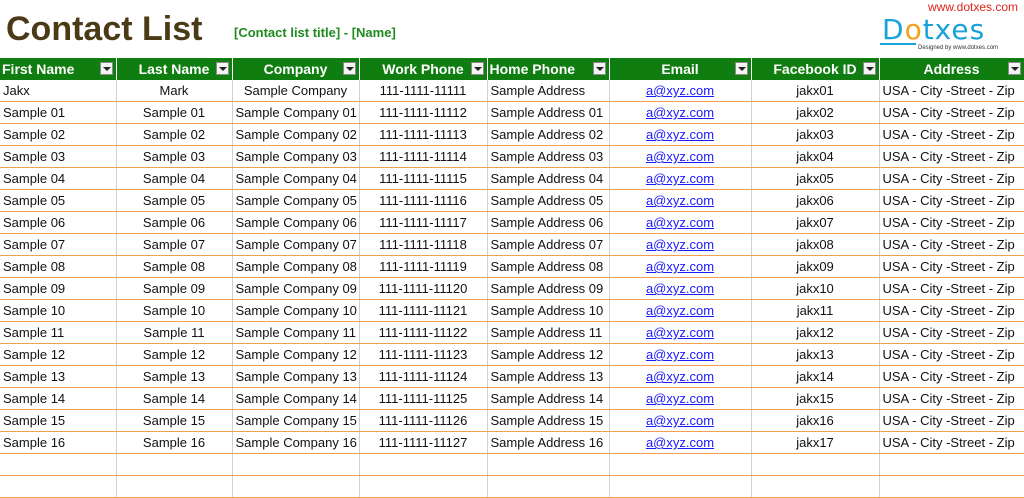 The height and width of the screenshot is (498, 1024). I want to click on cell-home-phone: Sample Address 03, so click(548, 156).